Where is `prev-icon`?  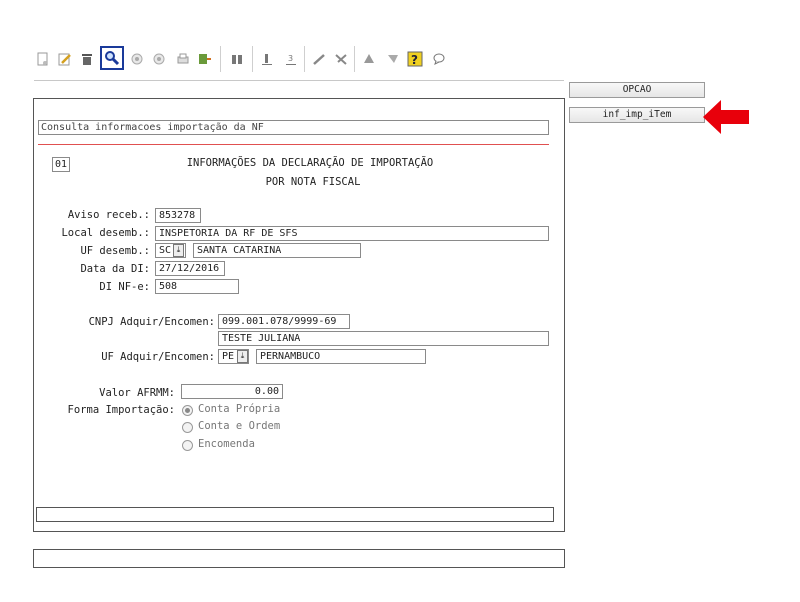
prev-icon is located at coordinates (137, 59).